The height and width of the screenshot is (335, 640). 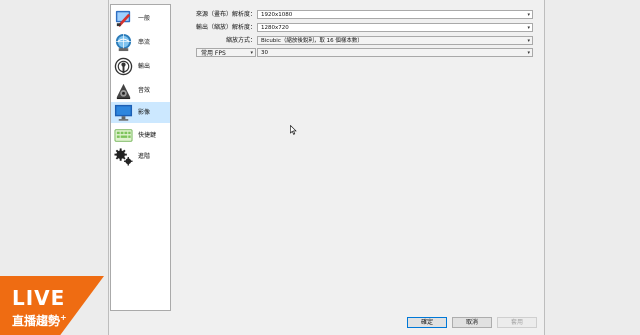 I want to click on stream-icon, so click(x=123, y=42).